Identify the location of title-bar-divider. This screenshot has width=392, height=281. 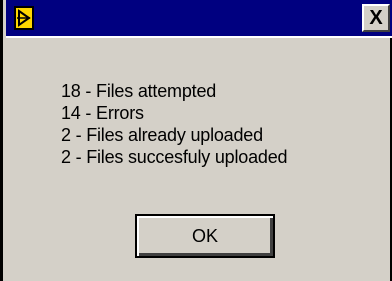
(199, 37).